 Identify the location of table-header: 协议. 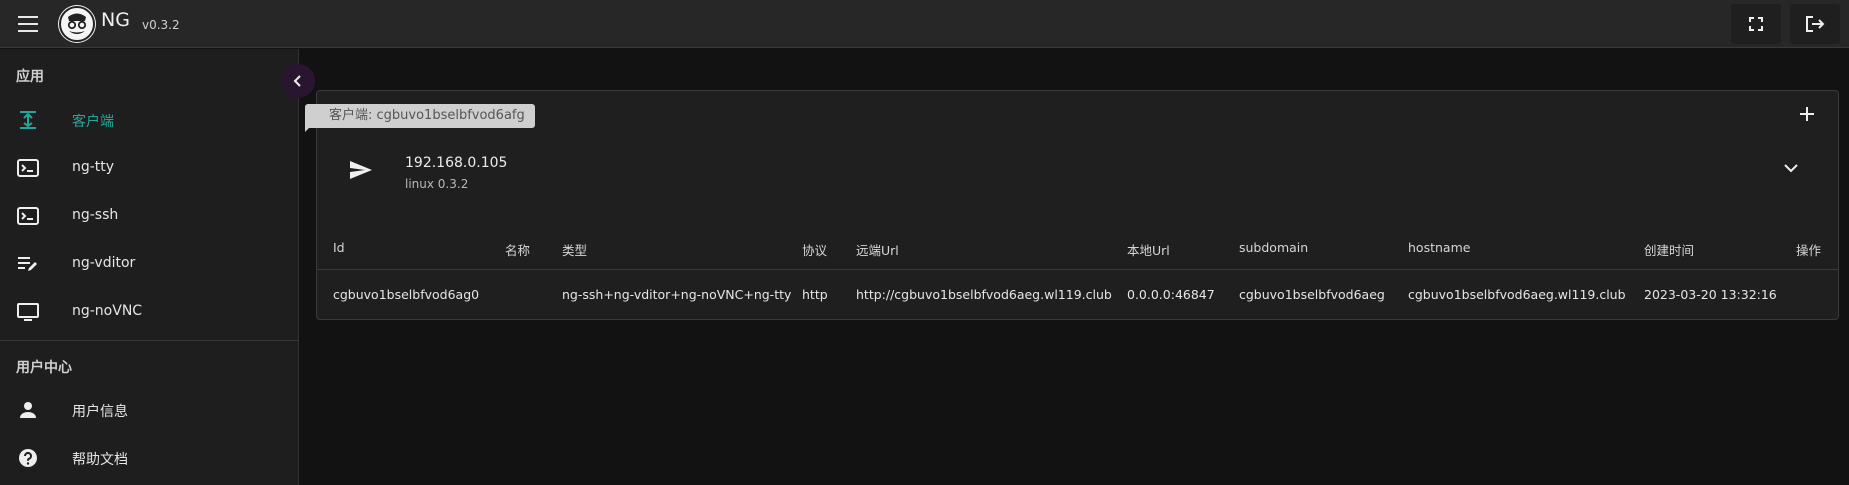
(815, 250).